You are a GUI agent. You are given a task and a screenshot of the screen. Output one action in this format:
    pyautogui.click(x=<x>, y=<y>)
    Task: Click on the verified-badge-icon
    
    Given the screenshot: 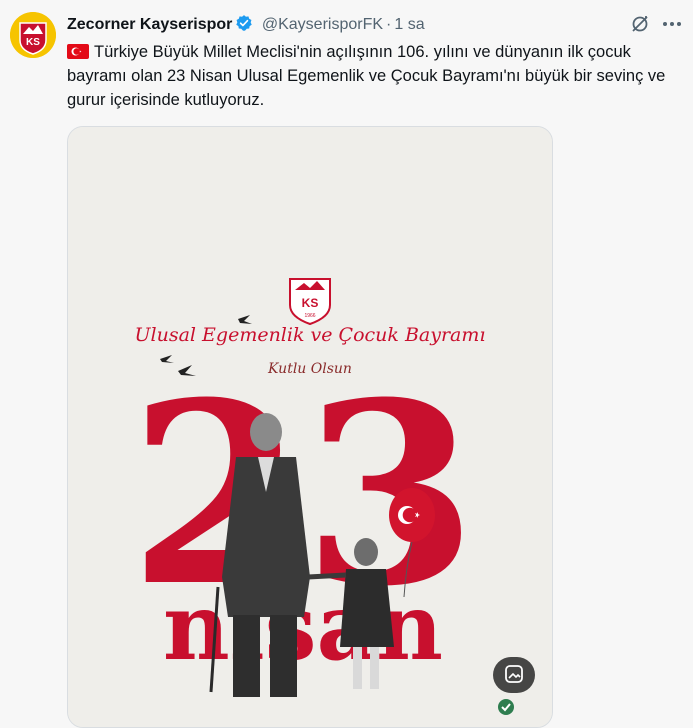 What is the action you would take?
    pyautogui.click(x=244, y=26)
    